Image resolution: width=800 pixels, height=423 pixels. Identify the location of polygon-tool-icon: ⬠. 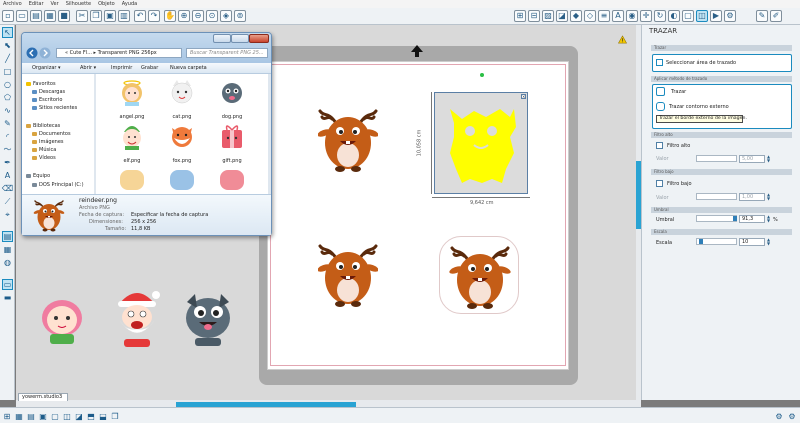
(7, 97).